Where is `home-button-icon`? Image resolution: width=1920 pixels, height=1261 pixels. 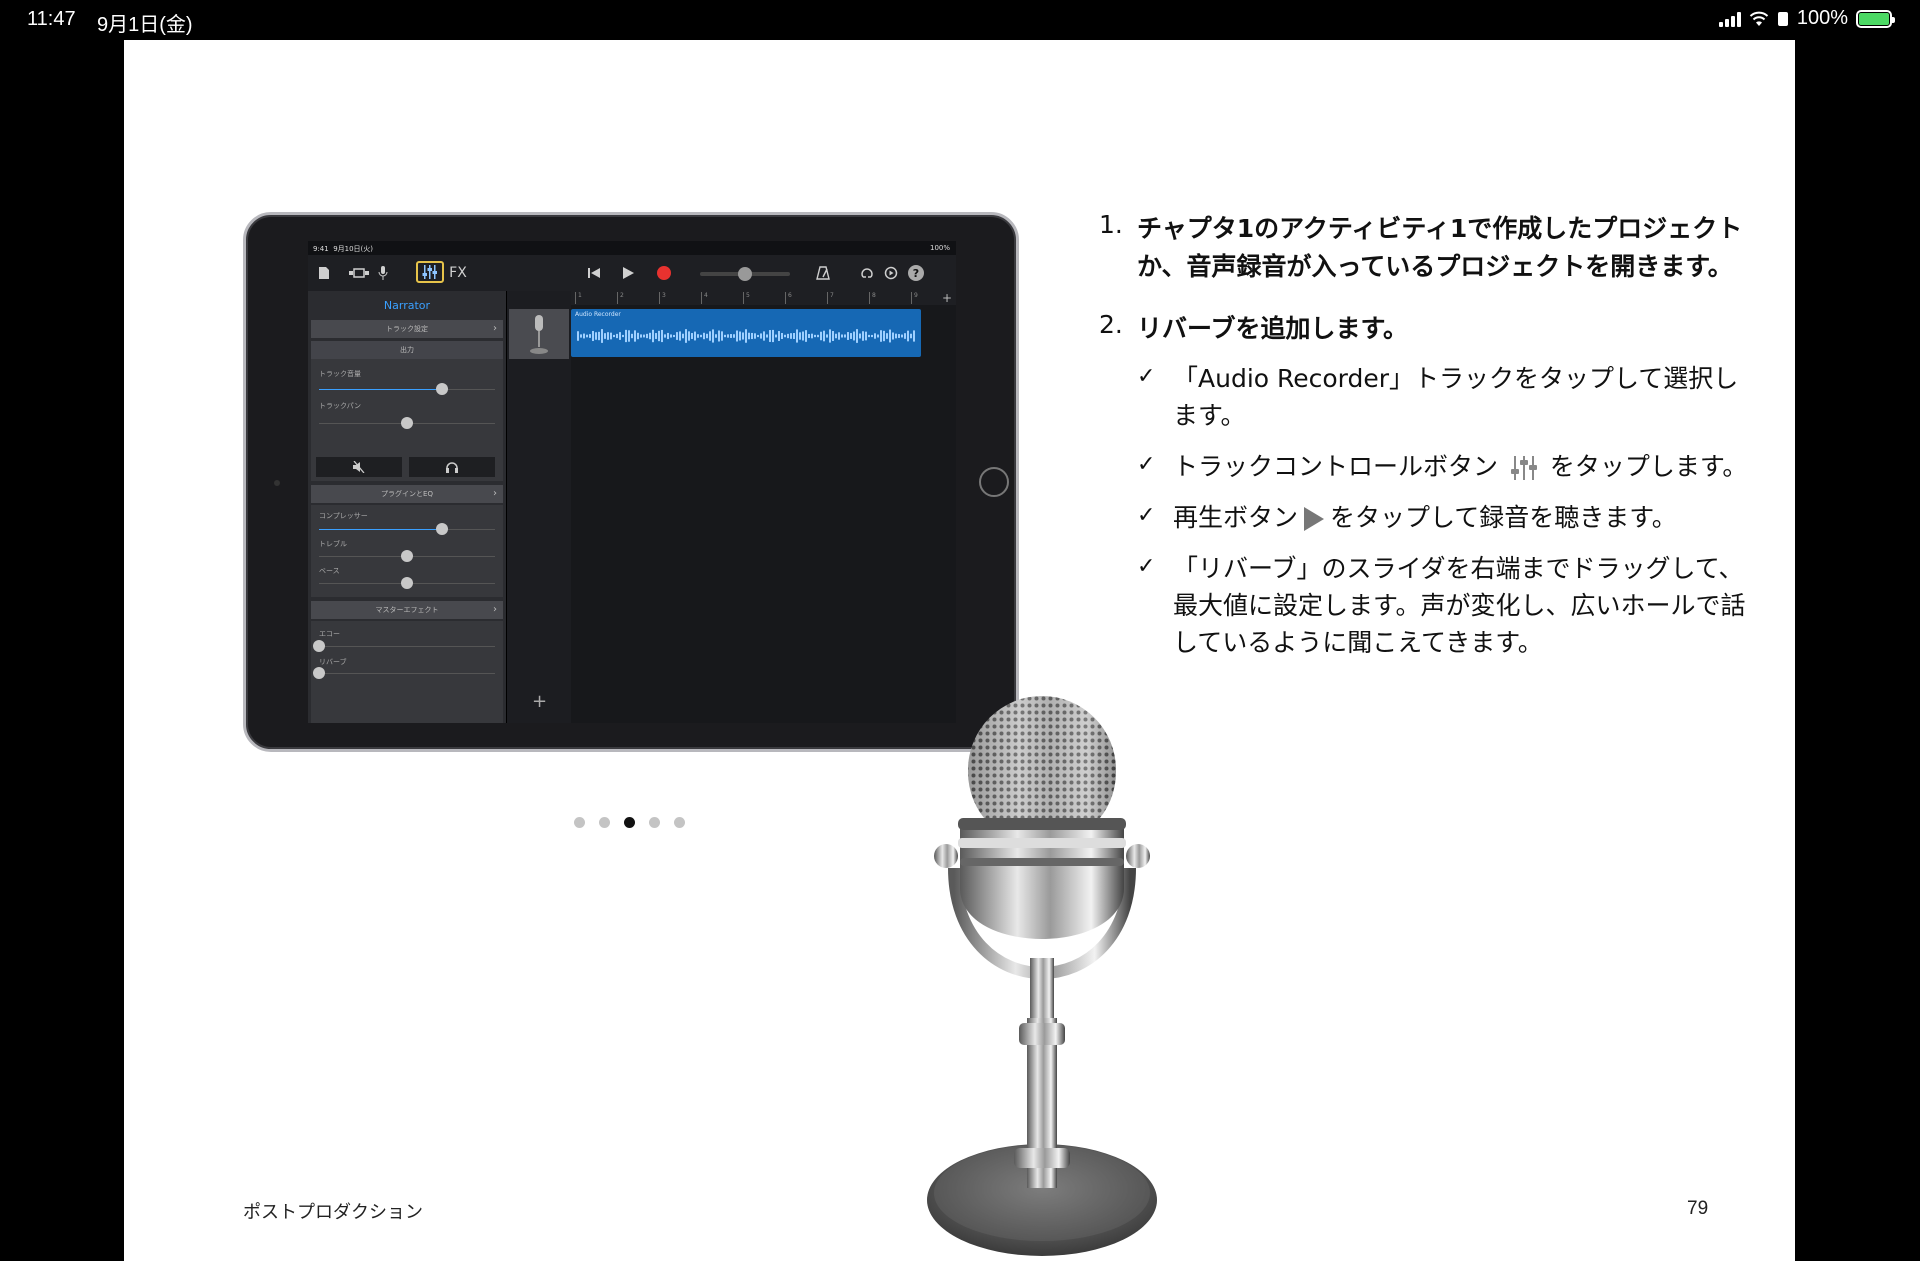 home-button-icon is located at coordinates (994, 482).